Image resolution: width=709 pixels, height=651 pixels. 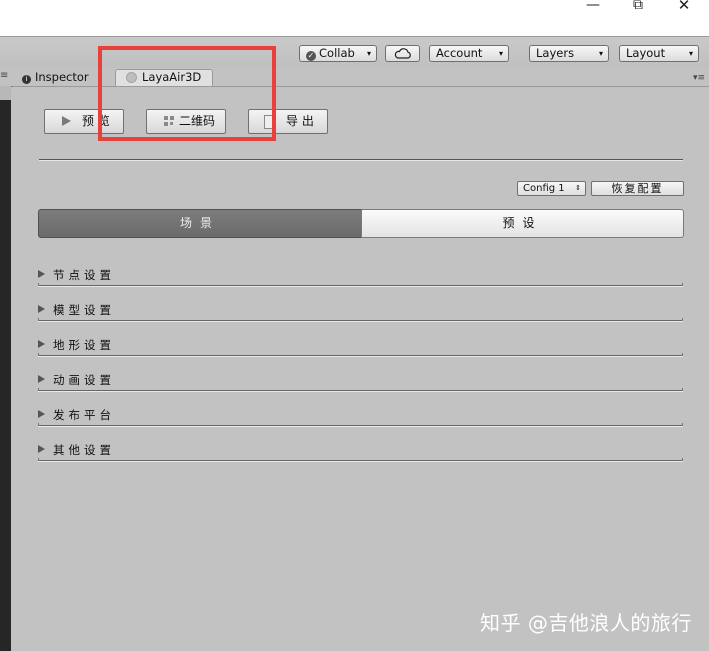 I want to click on account-label: Account, so click(x=459, y=53).